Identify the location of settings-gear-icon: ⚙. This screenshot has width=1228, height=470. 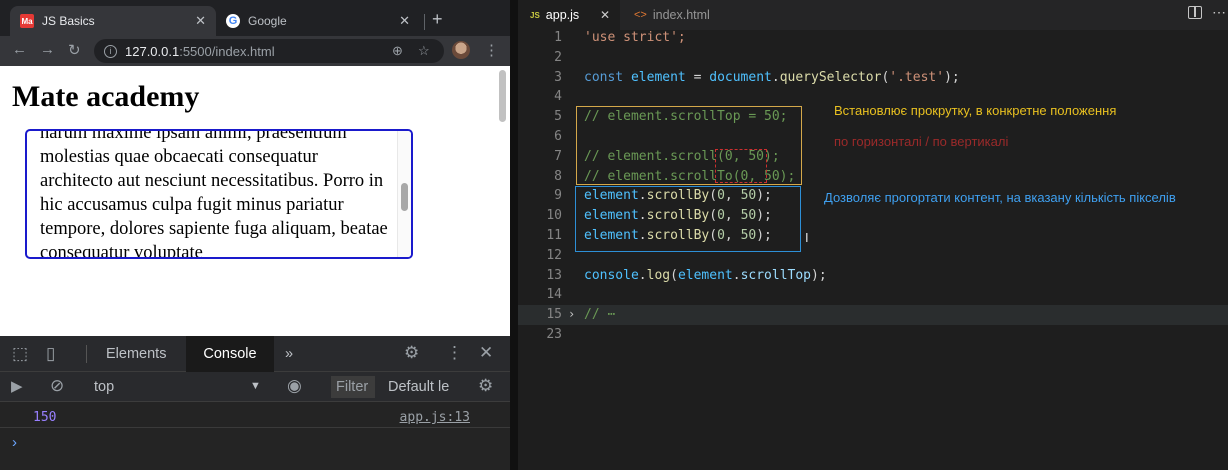
(411, 353).